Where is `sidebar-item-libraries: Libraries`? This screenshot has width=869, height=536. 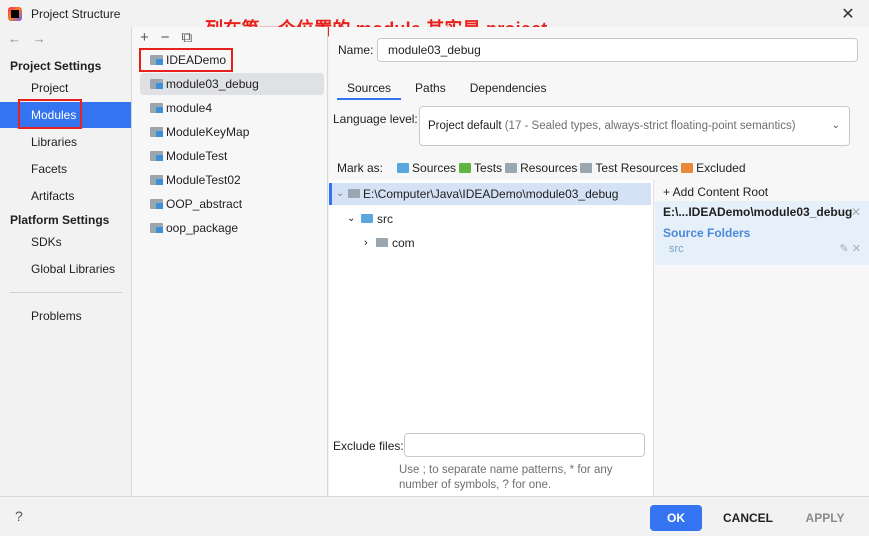
sidebar-item-libraries: Libraries is located at coordinates (65, 142).